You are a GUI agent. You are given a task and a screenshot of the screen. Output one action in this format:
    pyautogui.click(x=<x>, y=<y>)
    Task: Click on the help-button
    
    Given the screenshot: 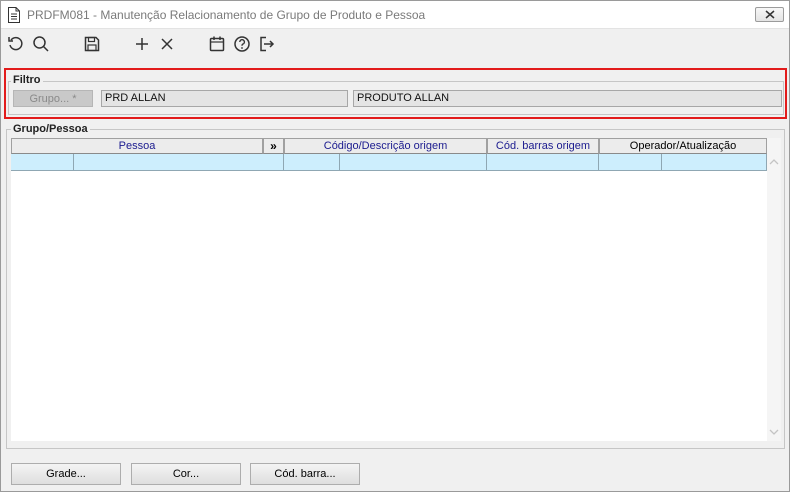 What is the action you would take?
    pyautogui.click(x=242, y=44)
    